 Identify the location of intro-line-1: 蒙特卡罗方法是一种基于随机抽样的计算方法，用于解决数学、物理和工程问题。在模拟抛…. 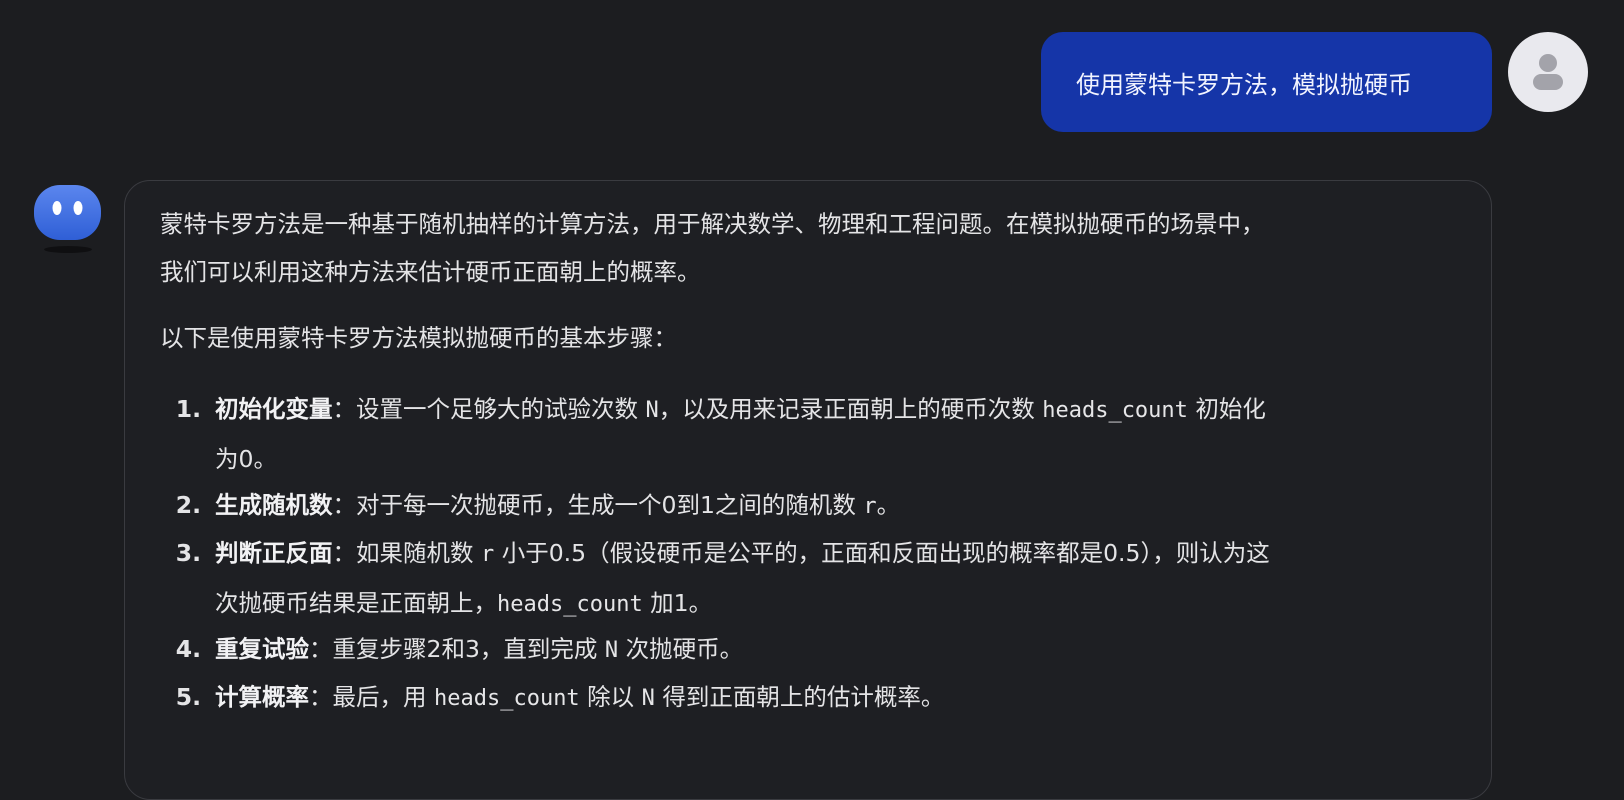
(712, 224).